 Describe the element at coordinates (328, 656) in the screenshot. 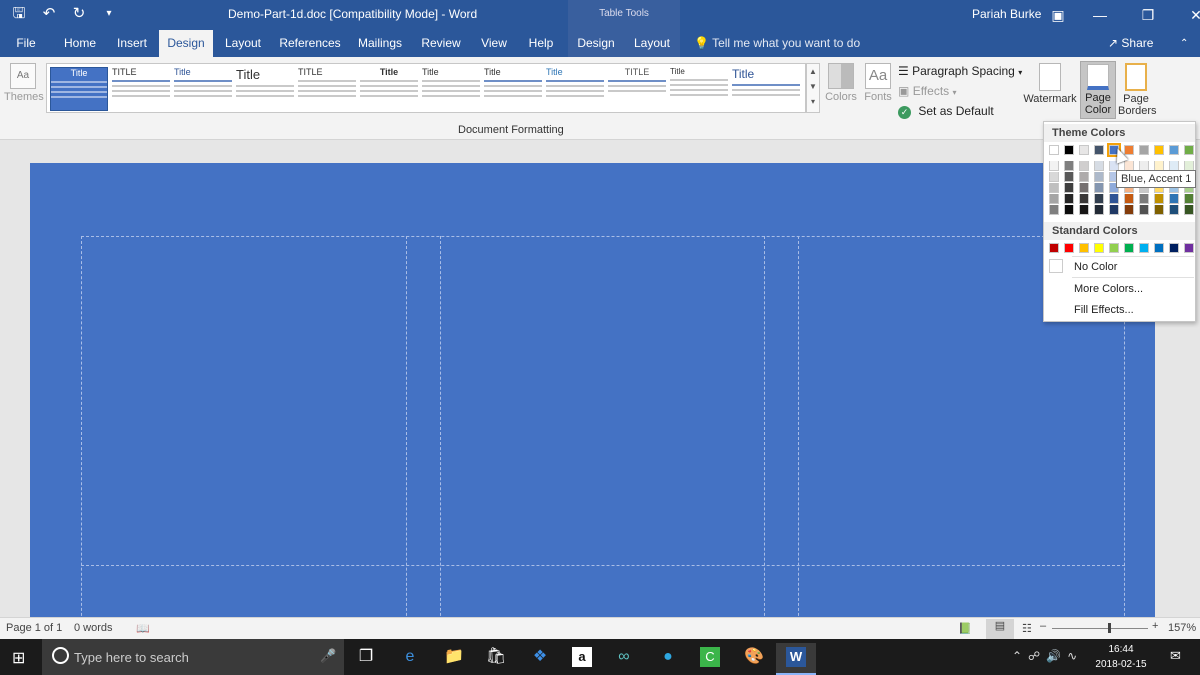

I see `microphone-icon: 🎤` at that location.